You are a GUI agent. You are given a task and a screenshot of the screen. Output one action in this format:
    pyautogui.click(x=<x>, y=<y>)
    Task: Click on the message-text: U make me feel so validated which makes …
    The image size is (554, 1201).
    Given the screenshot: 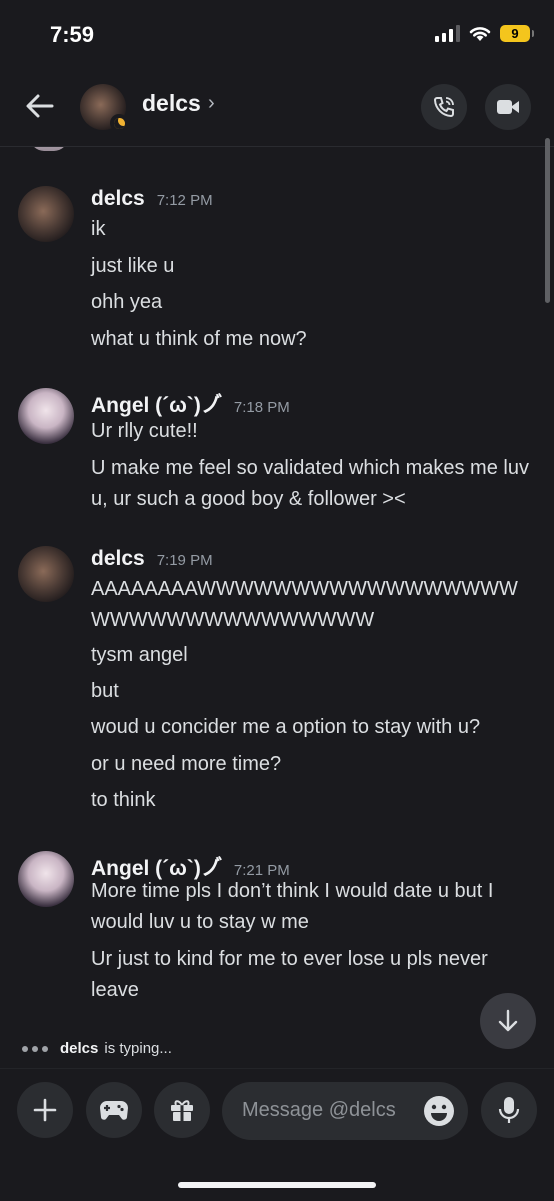 What is the action you would take?
    pyautogui.click(x=313, y=484)
    